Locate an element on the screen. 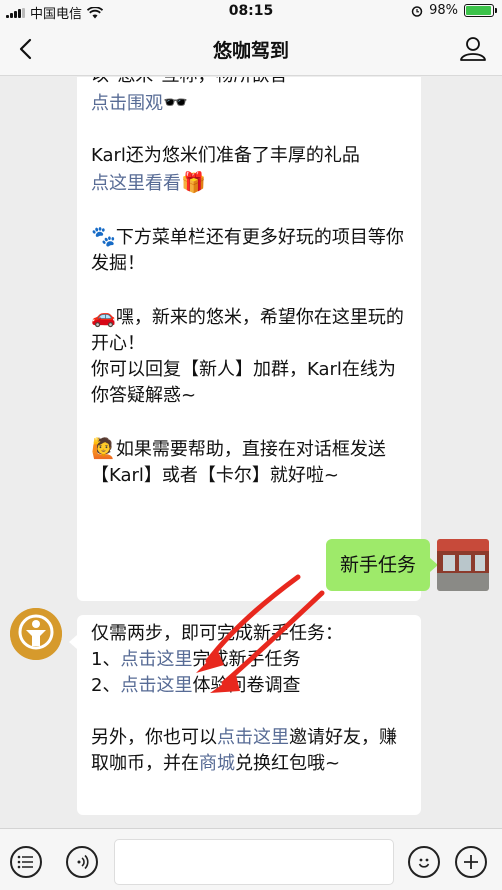  message-paragraph: 🐾下方菜单栏还有更多好玩的项目等你发掘！ is located at coordinates (249, 250).